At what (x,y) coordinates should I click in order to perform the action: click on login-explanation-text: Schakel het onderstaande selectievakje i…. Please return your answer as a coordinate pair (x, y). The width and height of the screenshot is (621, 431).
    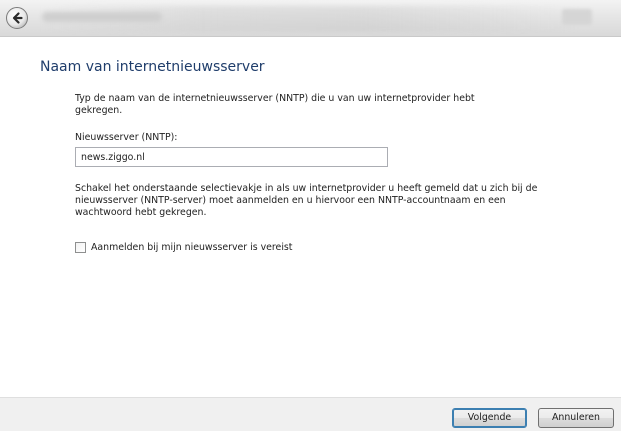
    Looking at the image, I should click on (306, 200).